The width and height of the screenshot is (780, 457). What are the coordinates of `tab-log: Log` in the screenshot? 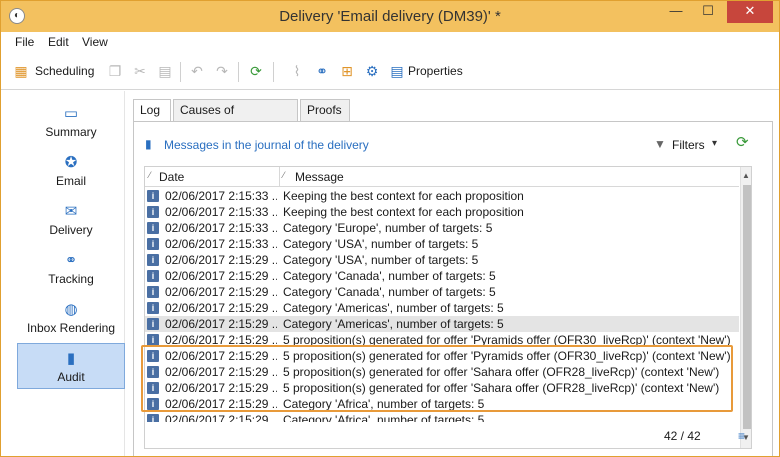 It's located at (152, 111).